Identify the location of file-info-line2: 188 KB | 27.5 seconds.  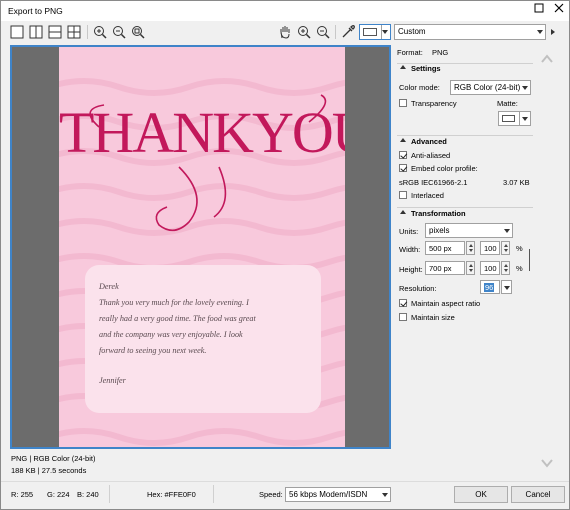
(49, 470).